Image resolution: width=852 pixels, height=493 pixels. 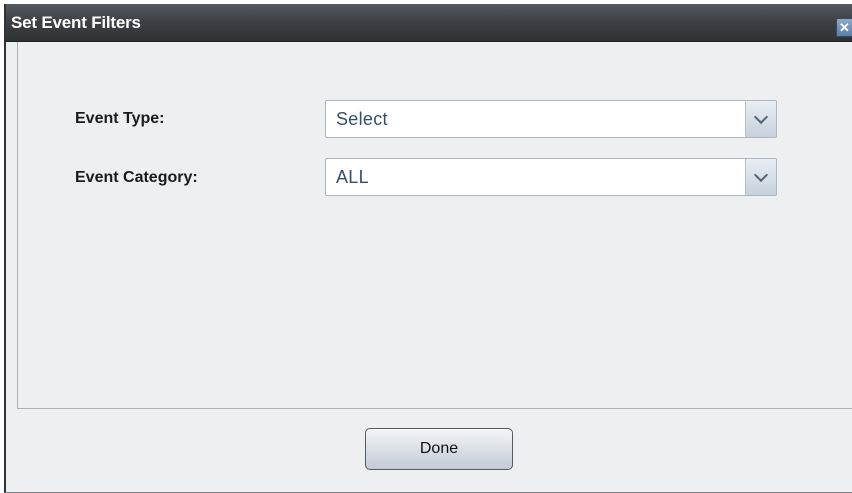 I want to click on close-button: ✕, so click(x=844, y=27).